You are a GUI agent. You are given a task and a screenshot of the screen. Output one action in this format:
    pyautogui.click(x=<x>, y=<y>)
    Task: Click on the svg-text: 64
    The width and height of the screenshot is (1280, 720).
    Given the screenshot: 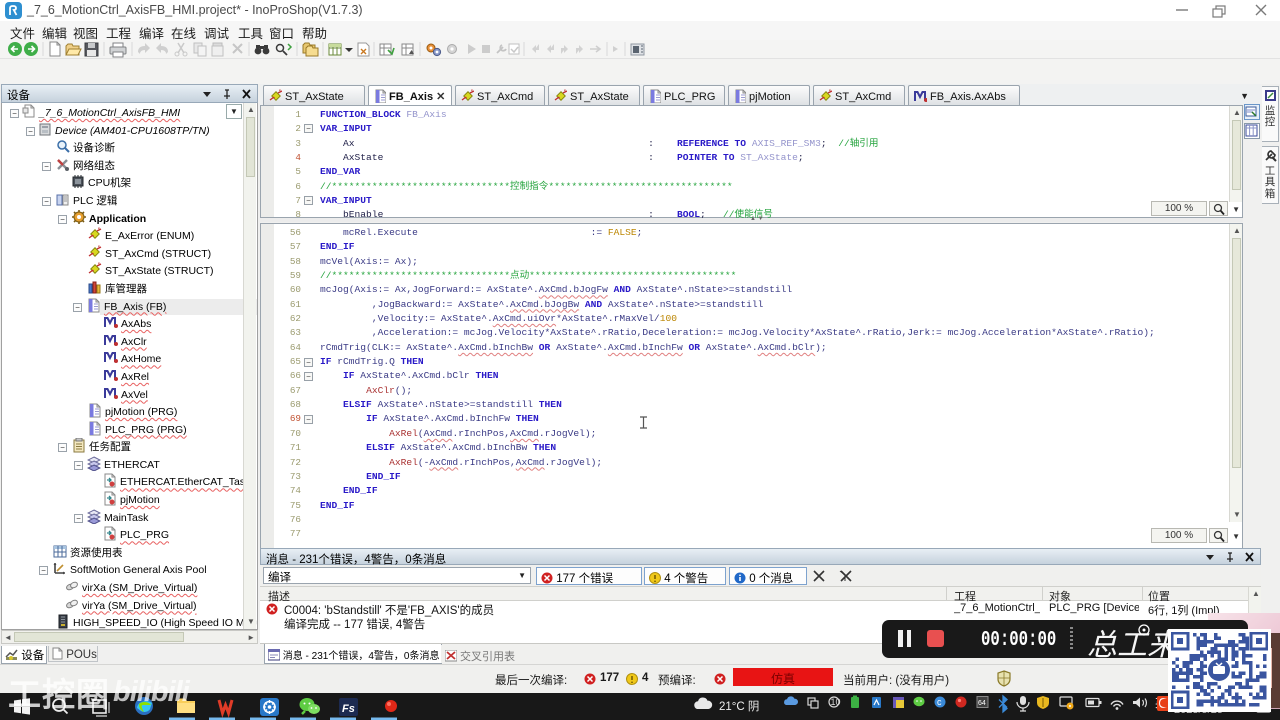 What is the action you would take?
    pyautogui.click(x=982, y=703)
    